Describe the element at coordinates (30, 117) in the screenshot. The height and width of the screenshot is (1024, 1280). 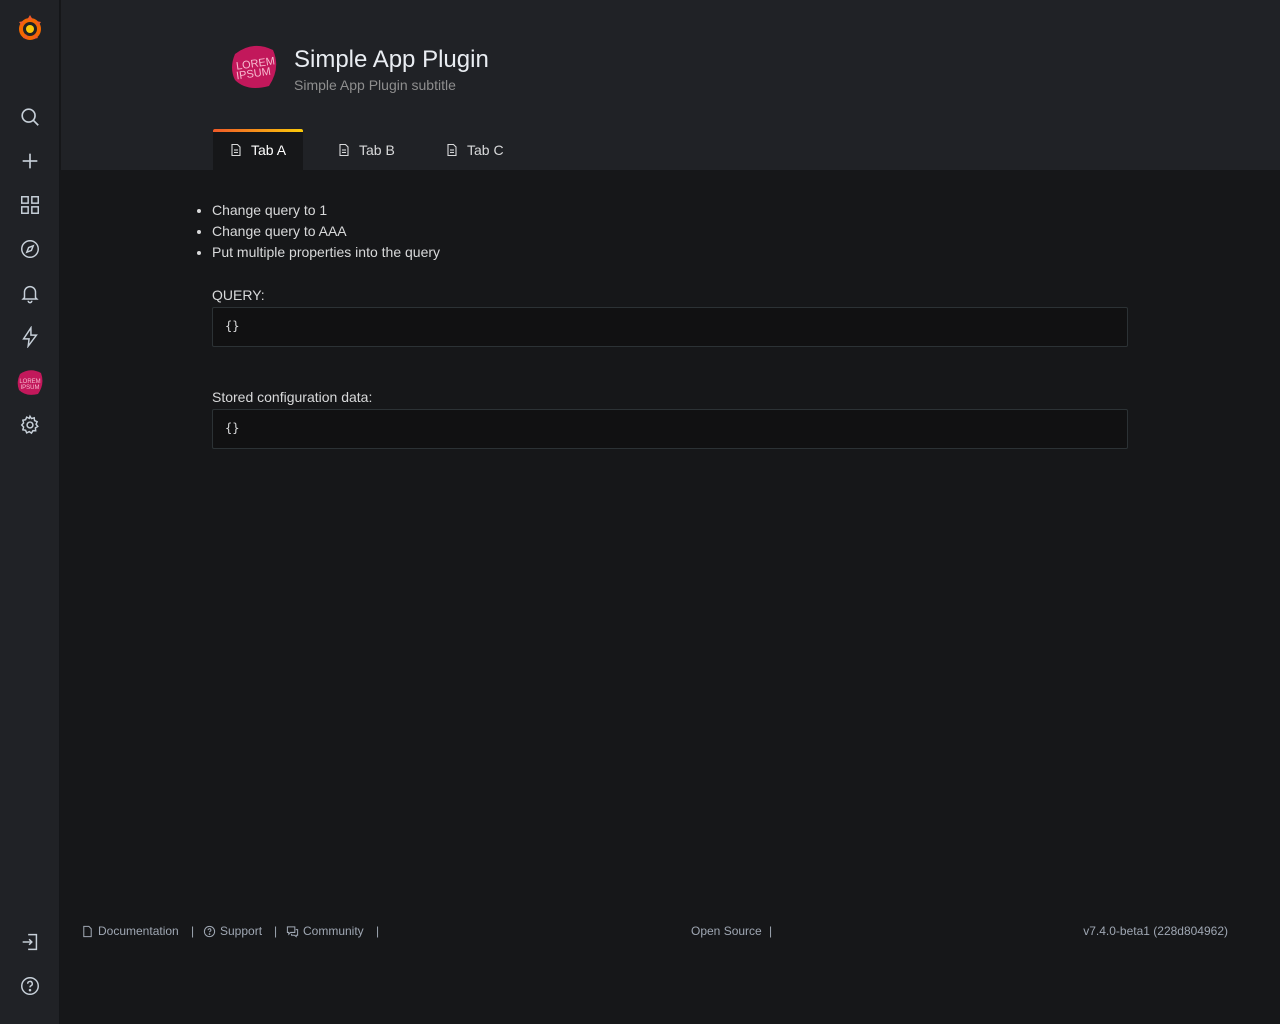
I see `search-icon` at that location.